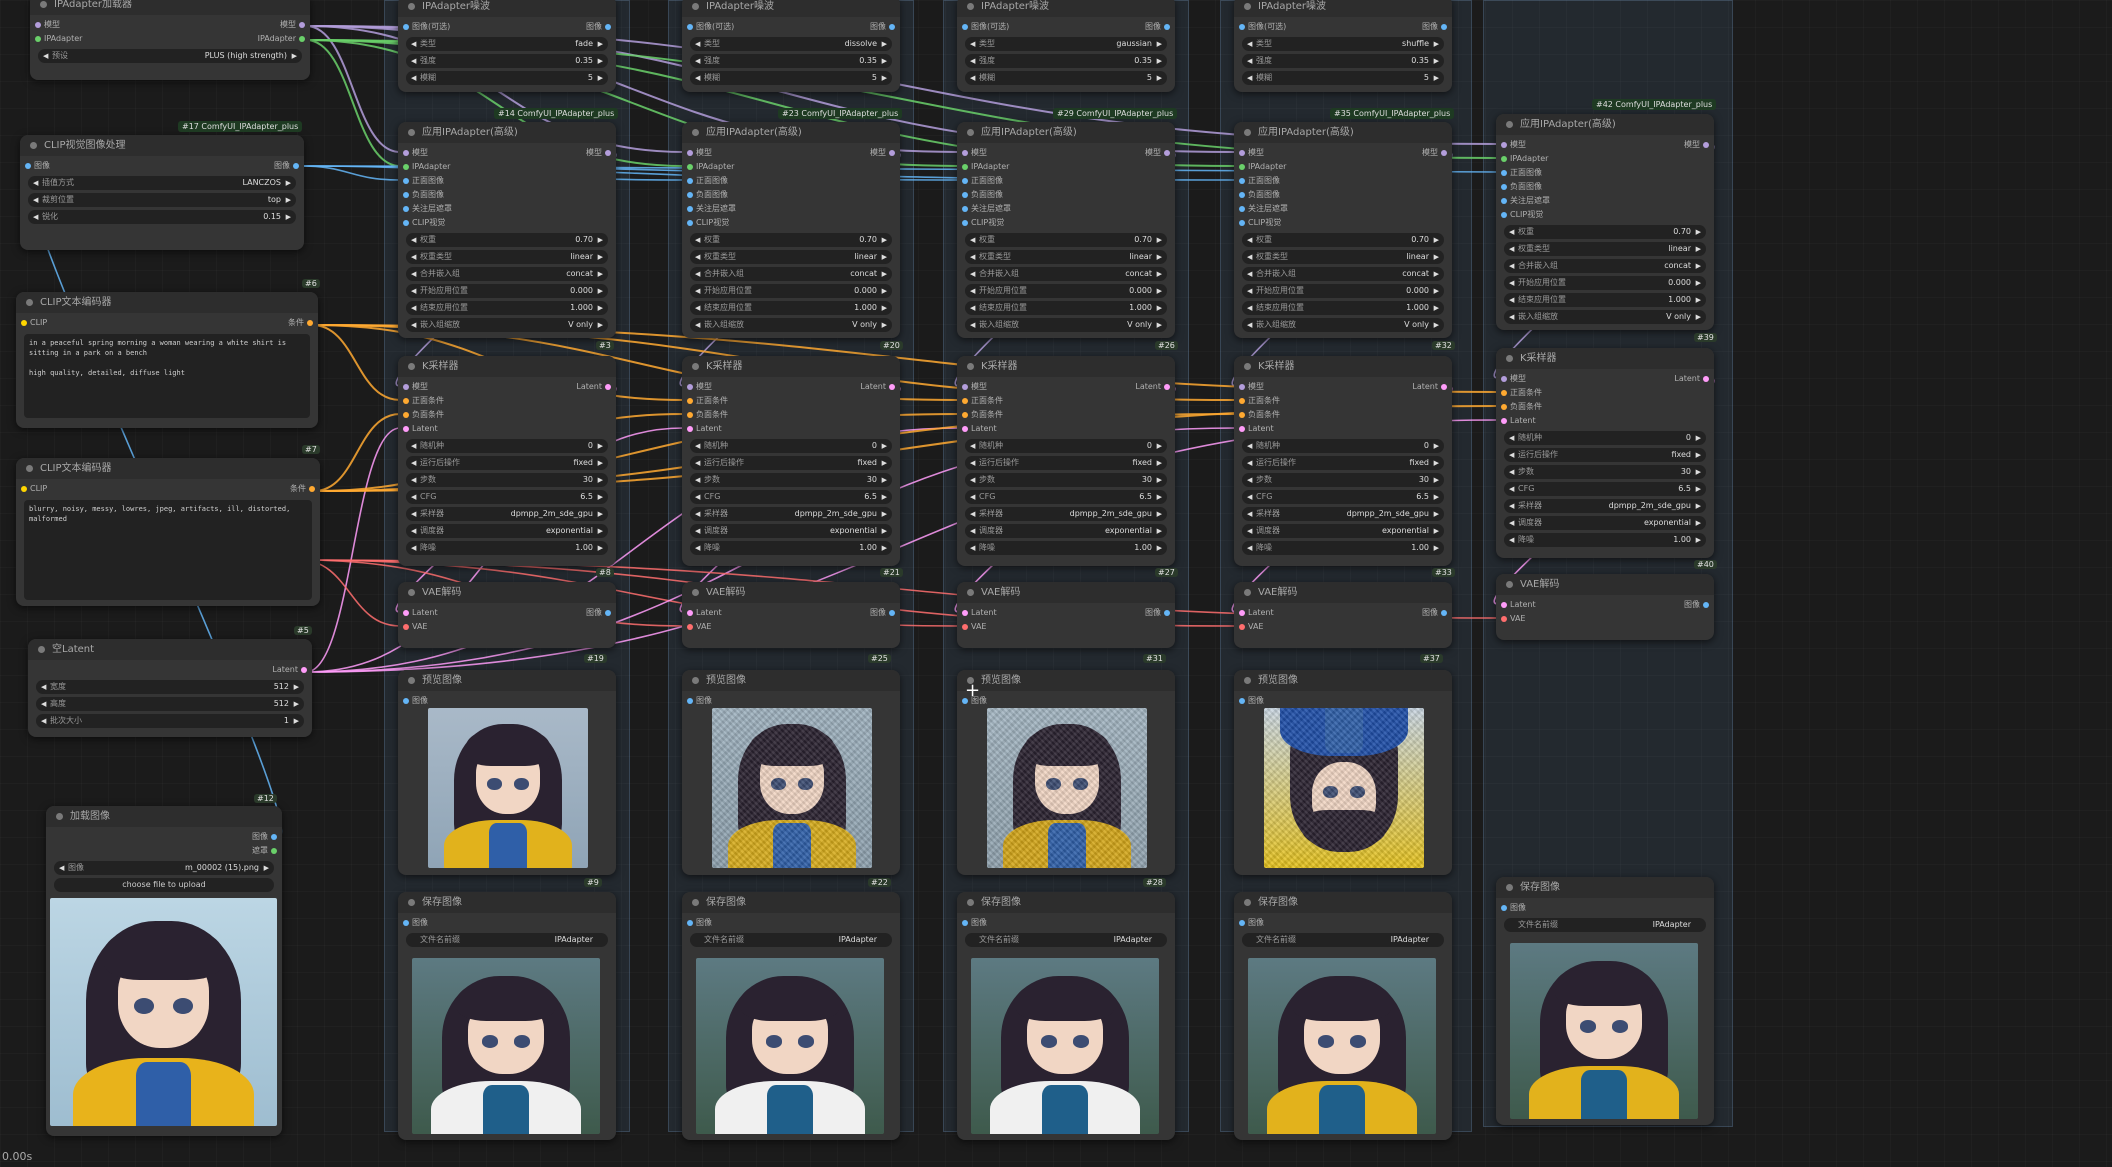  Describe the element at coordinates (507, 257) in the screenshot. I see `apply-widget: ◀ 权重类型 linear ▶` at that location.